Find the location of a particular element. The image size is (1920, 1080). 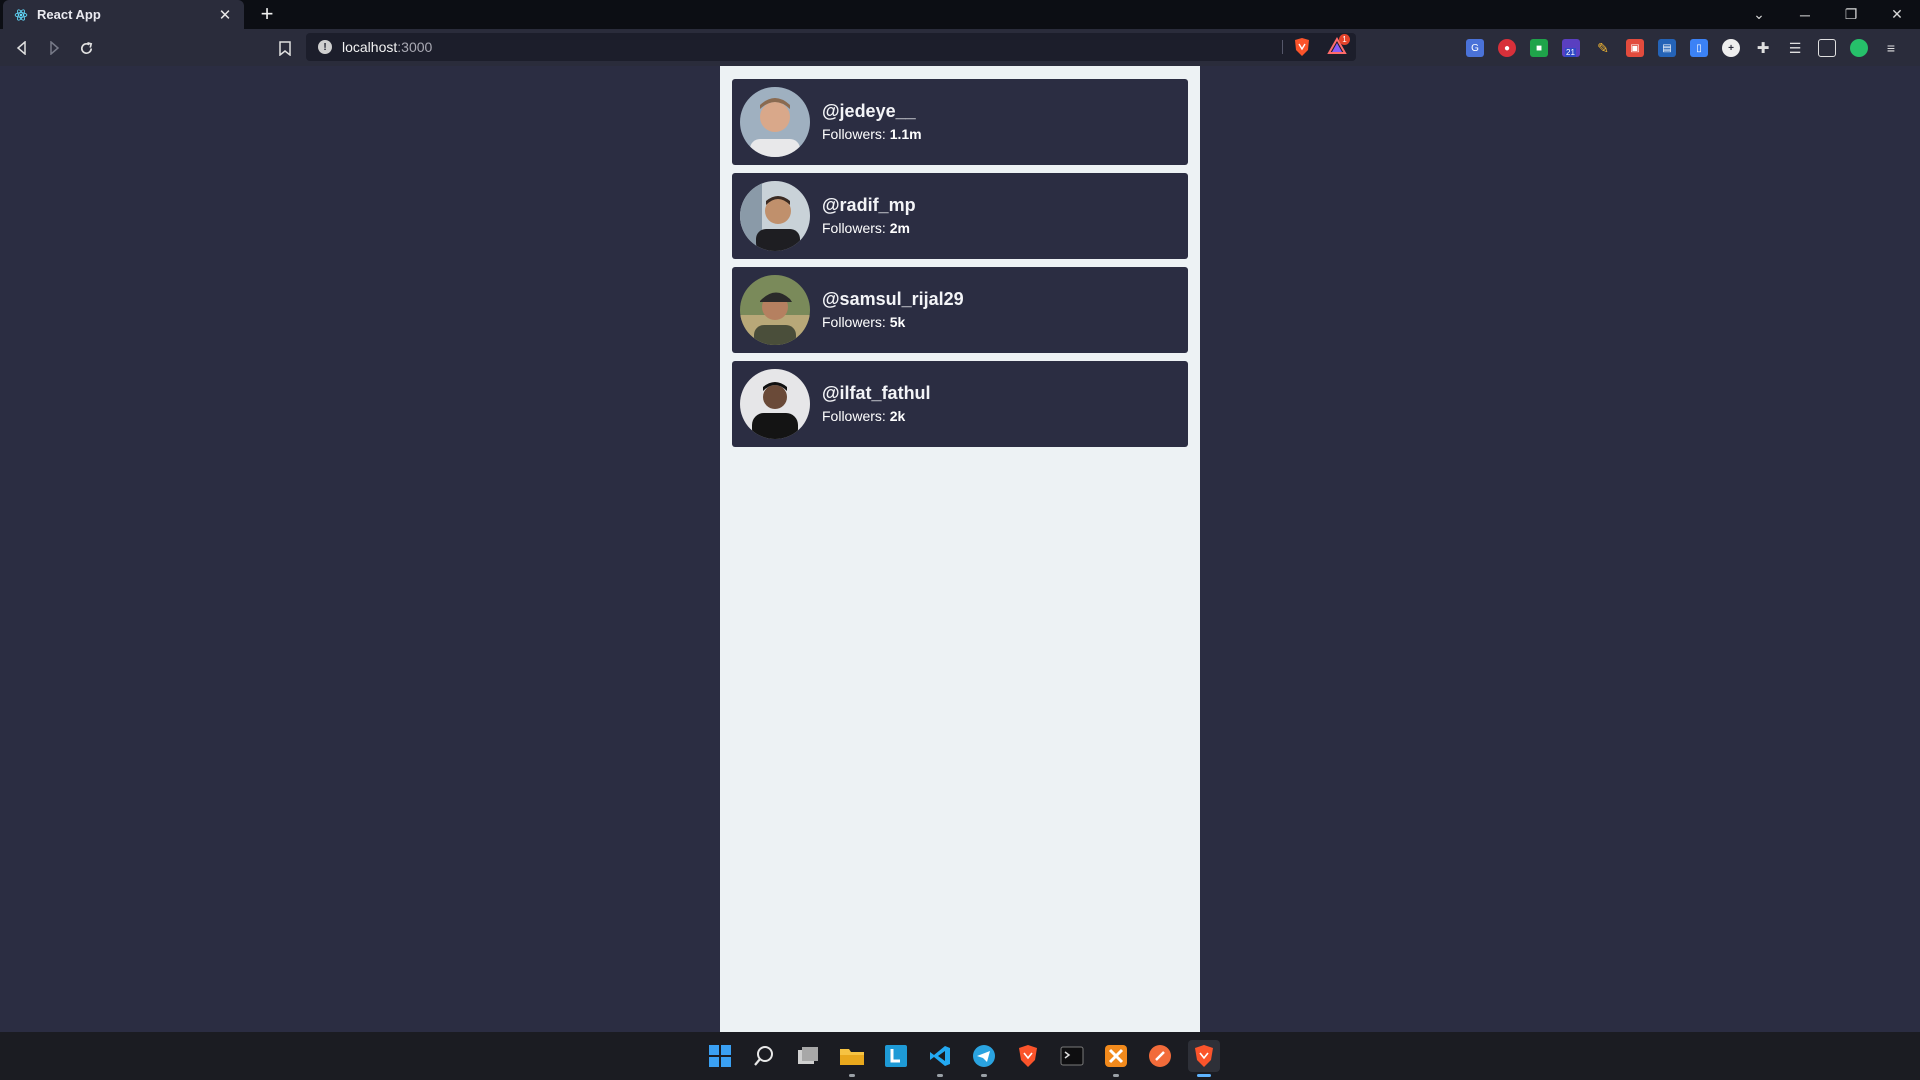

followers-count: 2k is located at coordinates (897, 416).